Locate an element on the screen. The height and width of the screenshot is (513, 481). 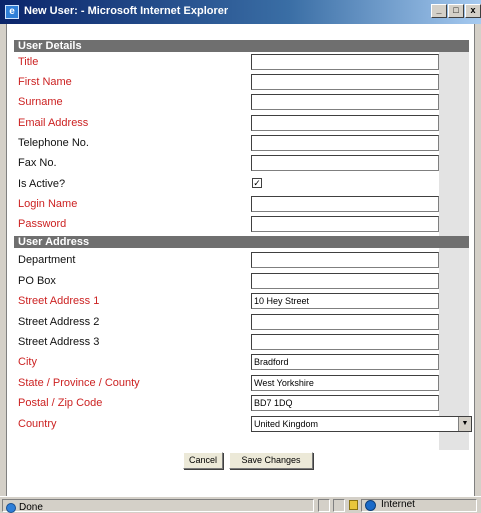
status-pane-progress is located at coordinates (324, 505).